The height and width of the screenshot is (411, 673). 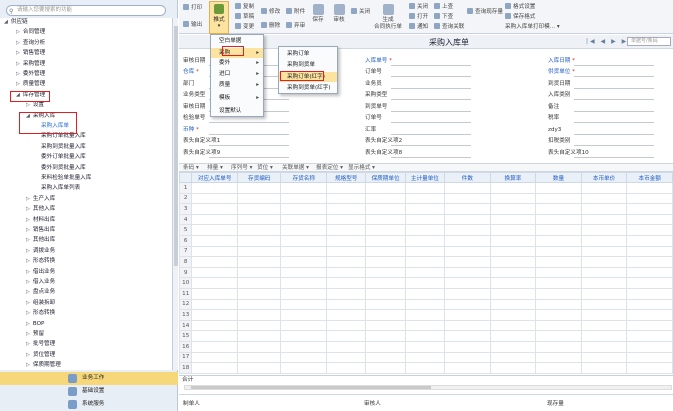 I want to click on field-input-supplier, so click(x=614, y=76).